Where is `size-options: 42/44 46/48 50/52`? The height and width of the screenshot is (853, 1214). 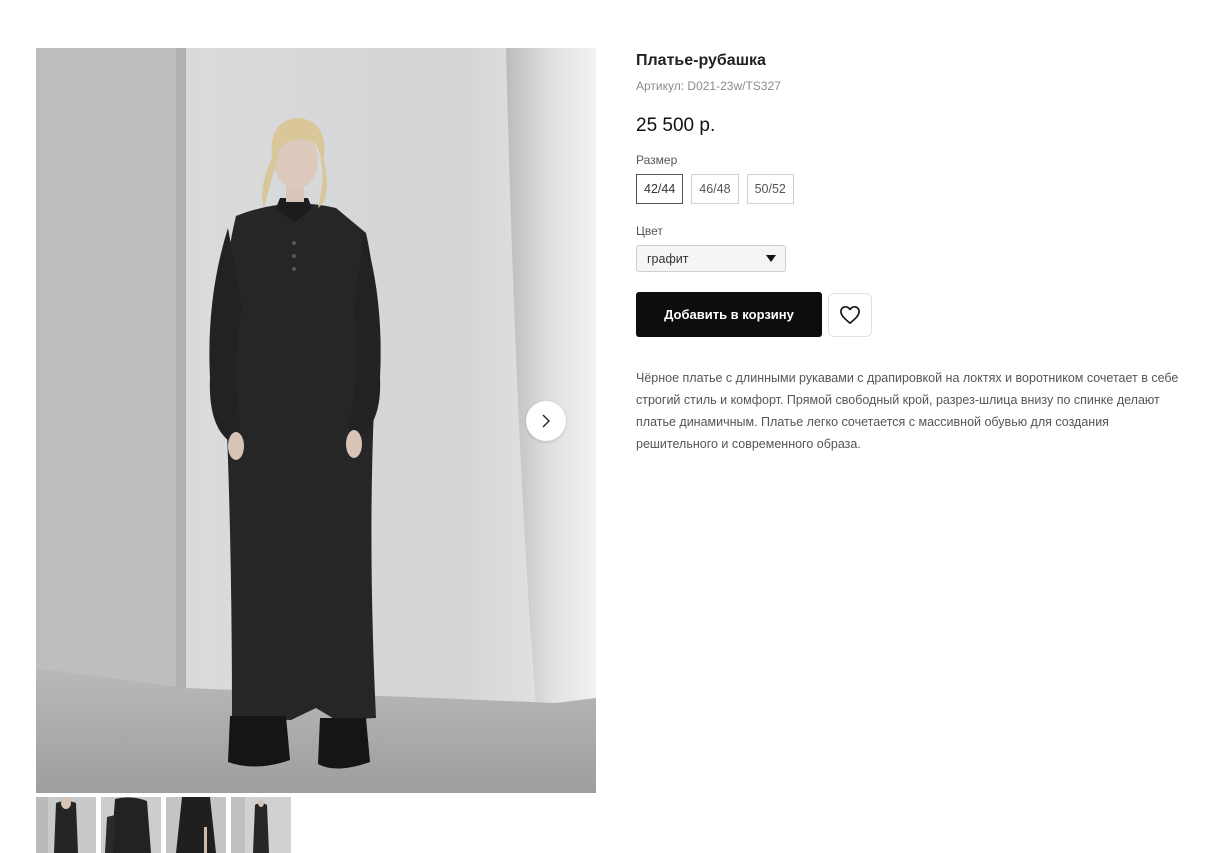 size-options: 42/44 46/48 50/52 is located at coordinates (912, 189).